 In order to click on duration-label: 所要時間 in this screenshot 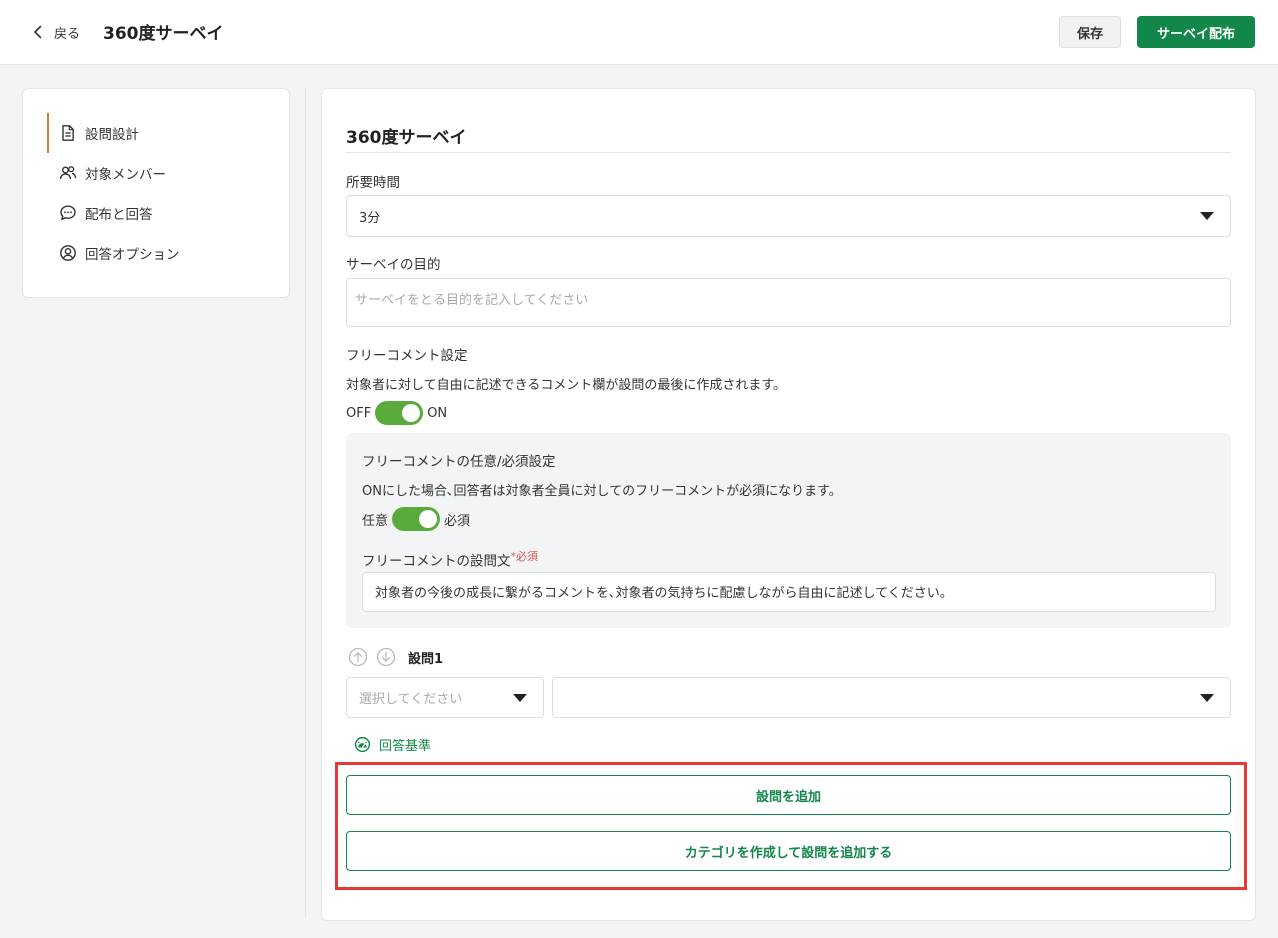, I will do `click(373, 183)`.